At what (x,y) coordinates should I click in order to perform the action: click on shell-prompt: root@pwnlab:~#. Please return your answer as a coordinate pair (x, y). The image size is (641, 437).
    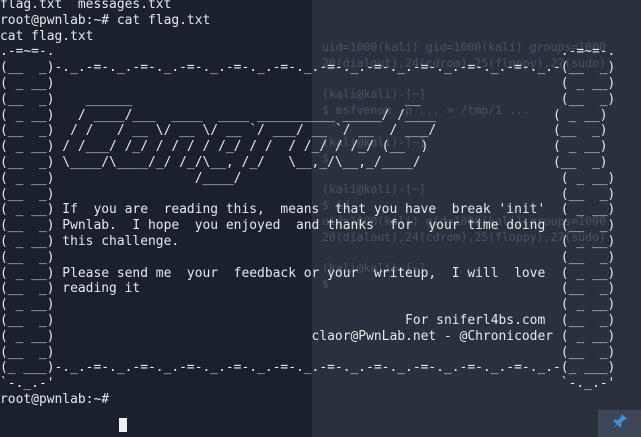
    Looking at the image, I should click on (58, 399).